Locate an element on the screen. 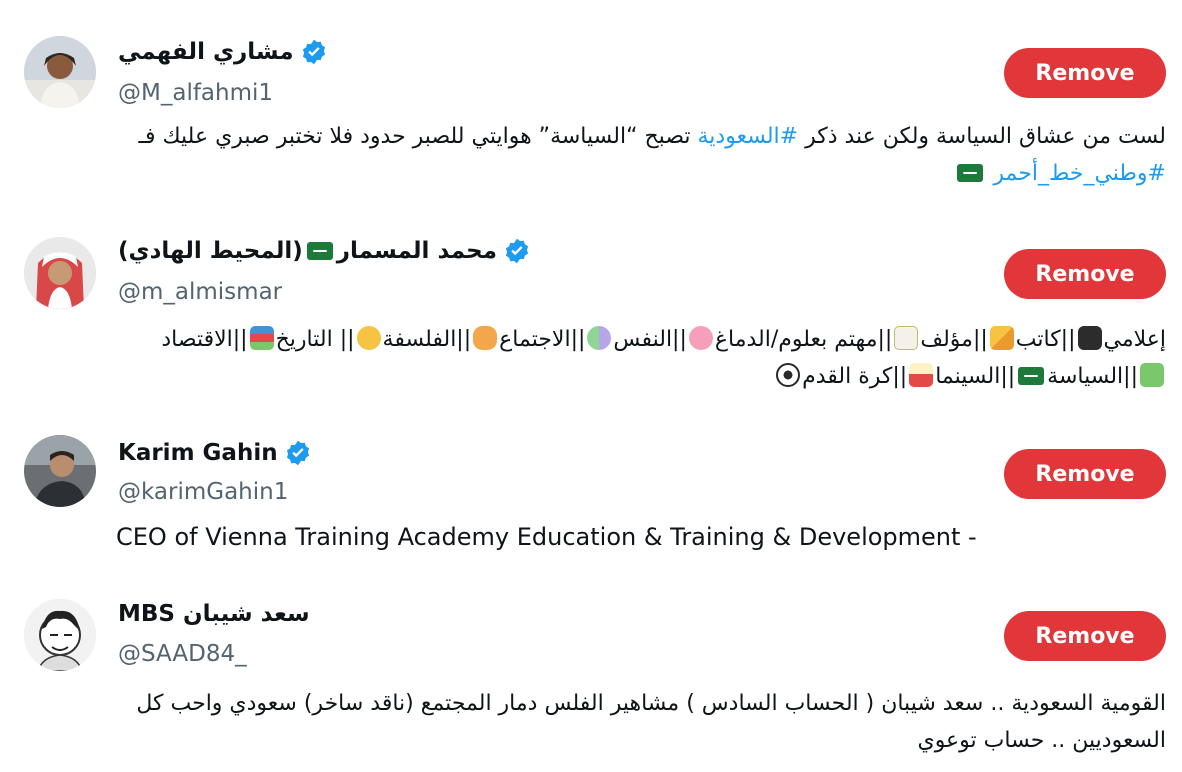  bio-text: ||مؤلف is located at coordinates (954, 339).